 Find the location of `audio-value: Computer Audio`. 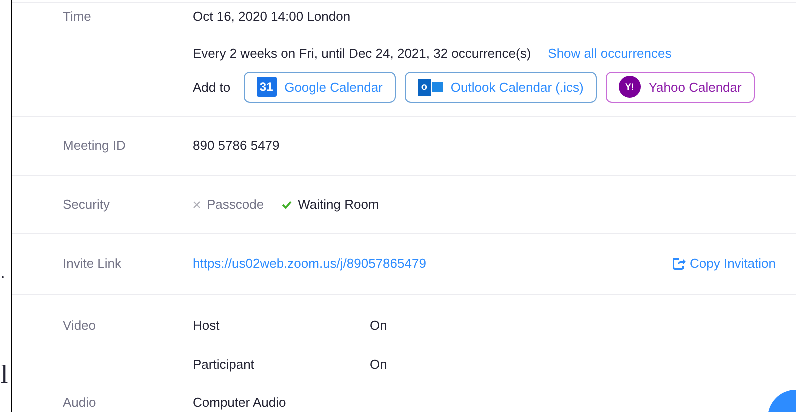

audio-value: Computer Audio is located at coordinates (239, 403).